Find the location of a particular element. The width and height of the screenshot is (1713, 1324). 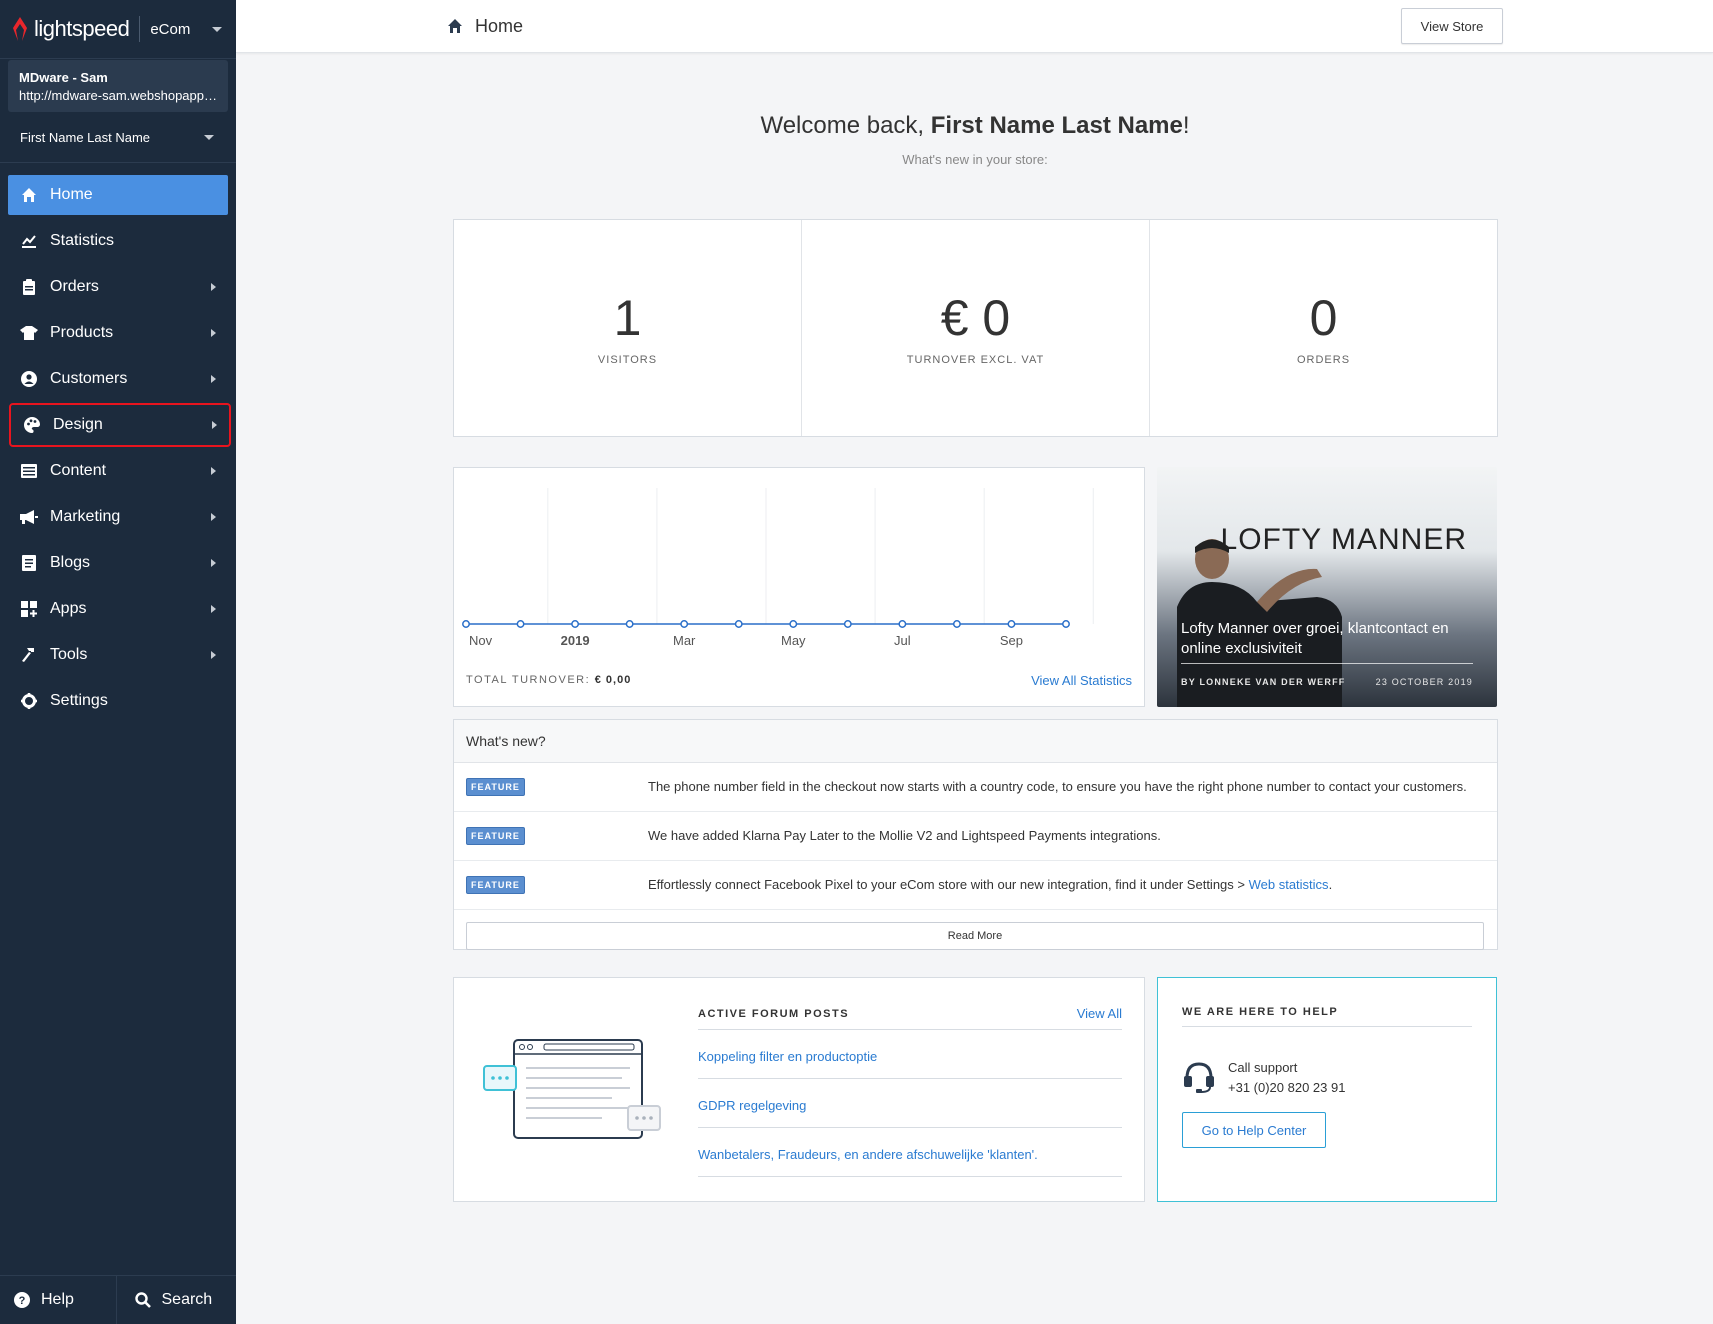

chart-tick-label: Mar is located at coordinates (684, 640).